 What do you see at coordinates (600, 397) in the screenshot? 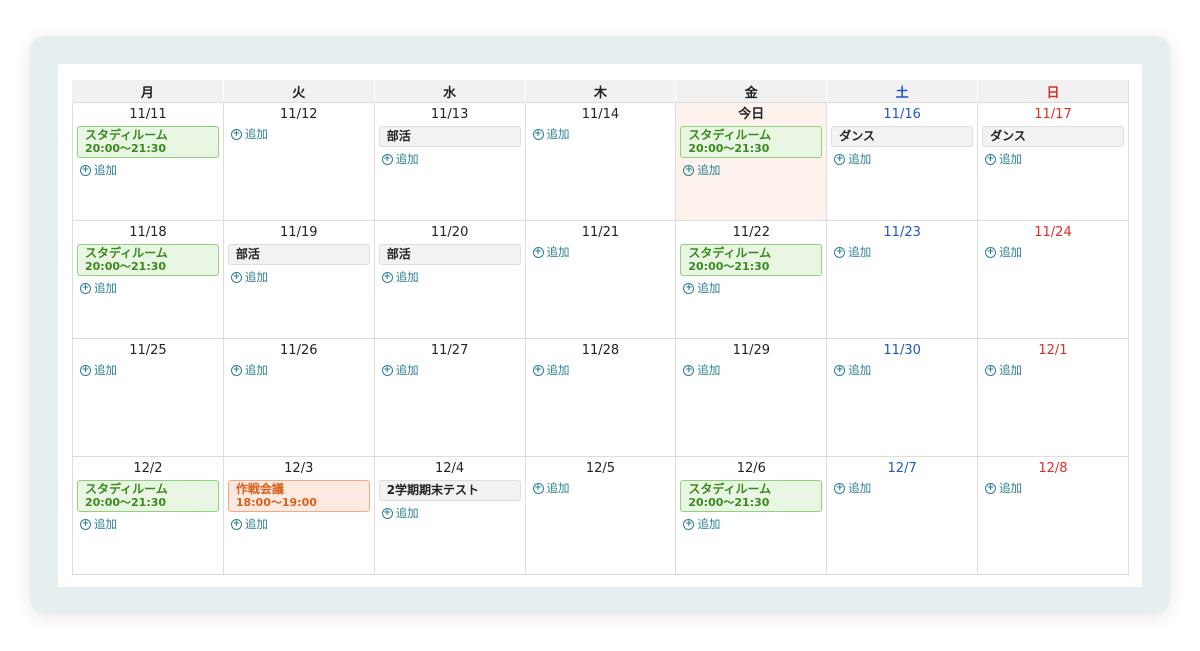
I see `day-cell: 11/28 + 追加` at bounding box center [600, 397].